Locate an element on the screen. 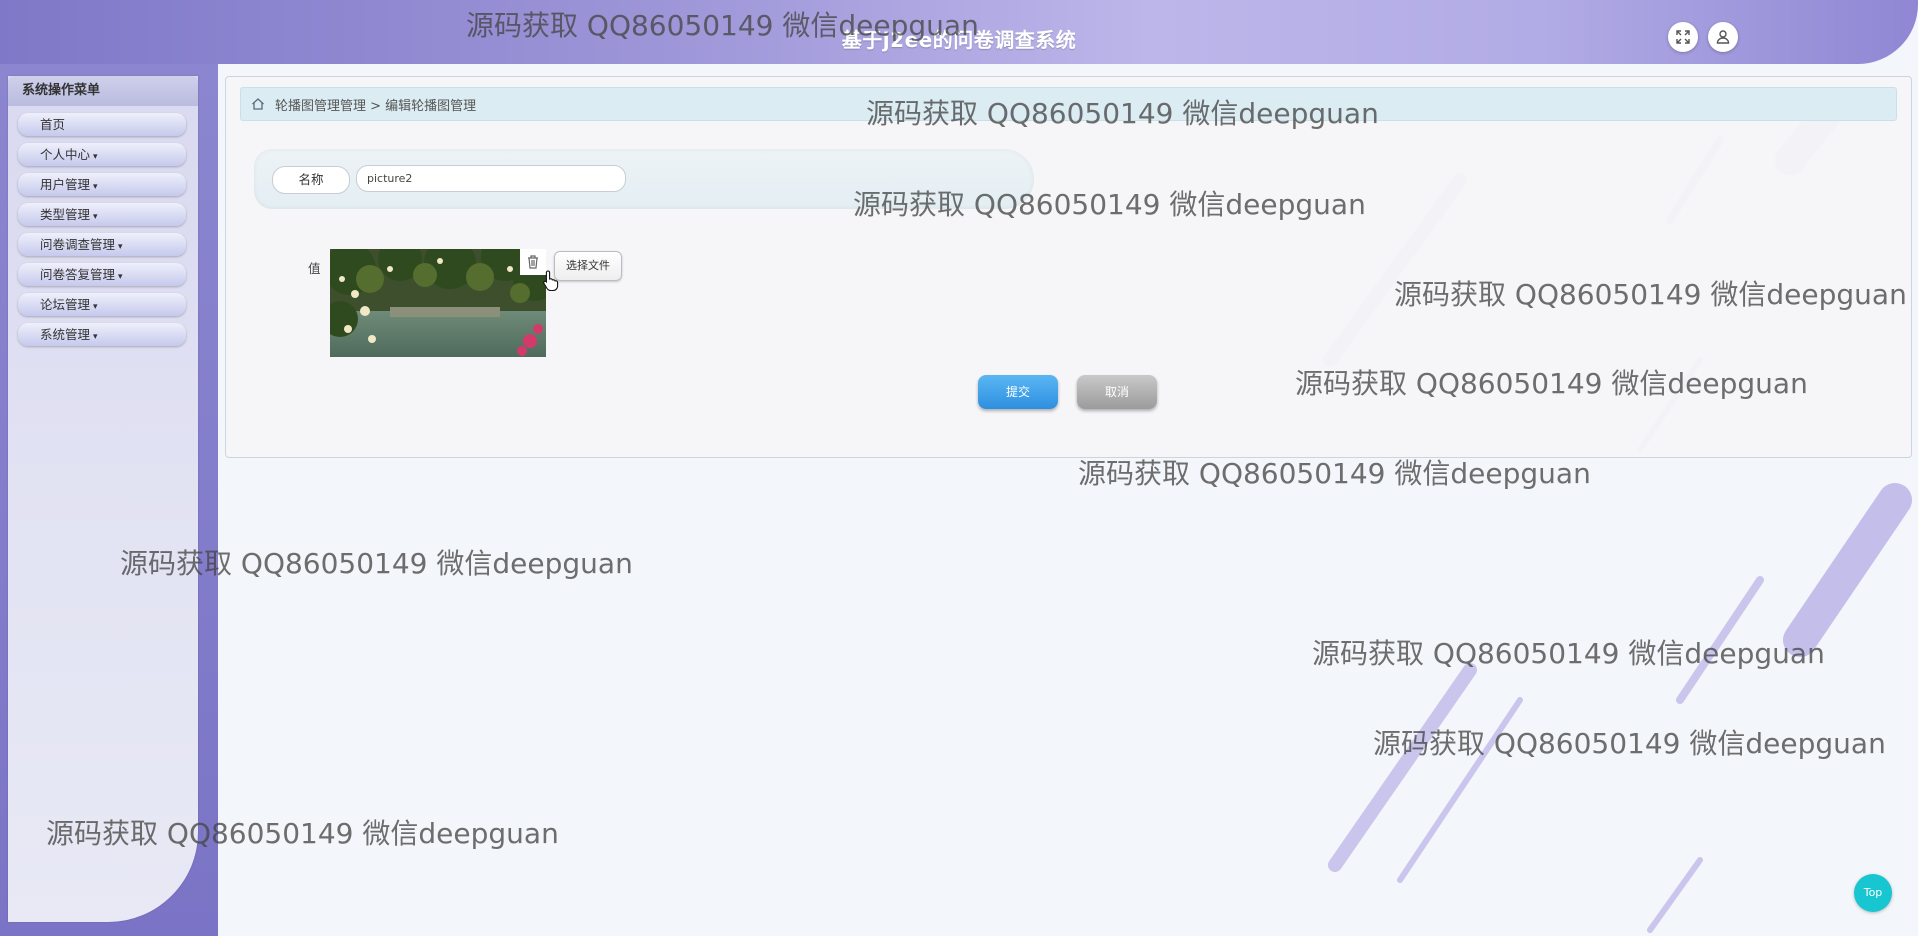  cancel-button: 取消 is located at coordinates (1117, 392).